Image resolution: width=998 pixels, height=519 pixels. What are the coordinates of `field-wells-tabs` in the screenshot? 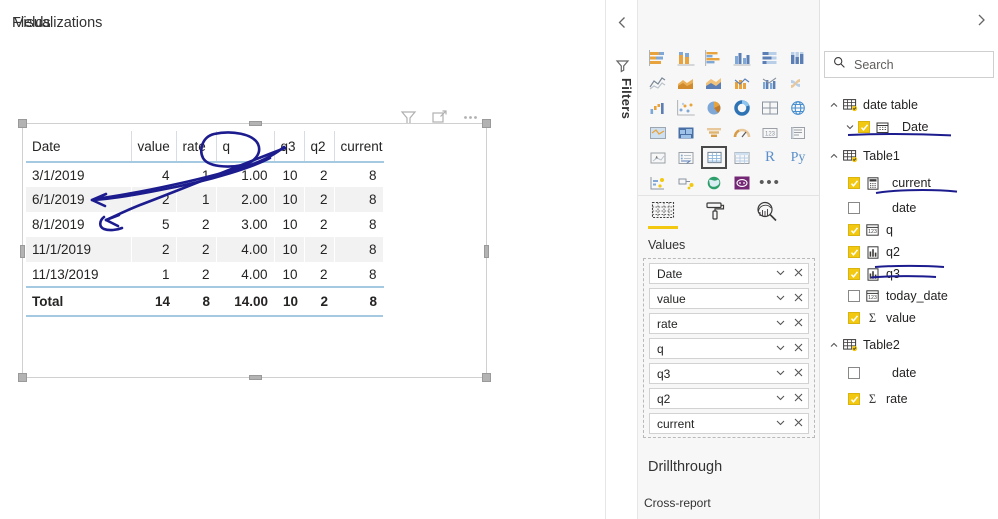 It's located at (713, 217).